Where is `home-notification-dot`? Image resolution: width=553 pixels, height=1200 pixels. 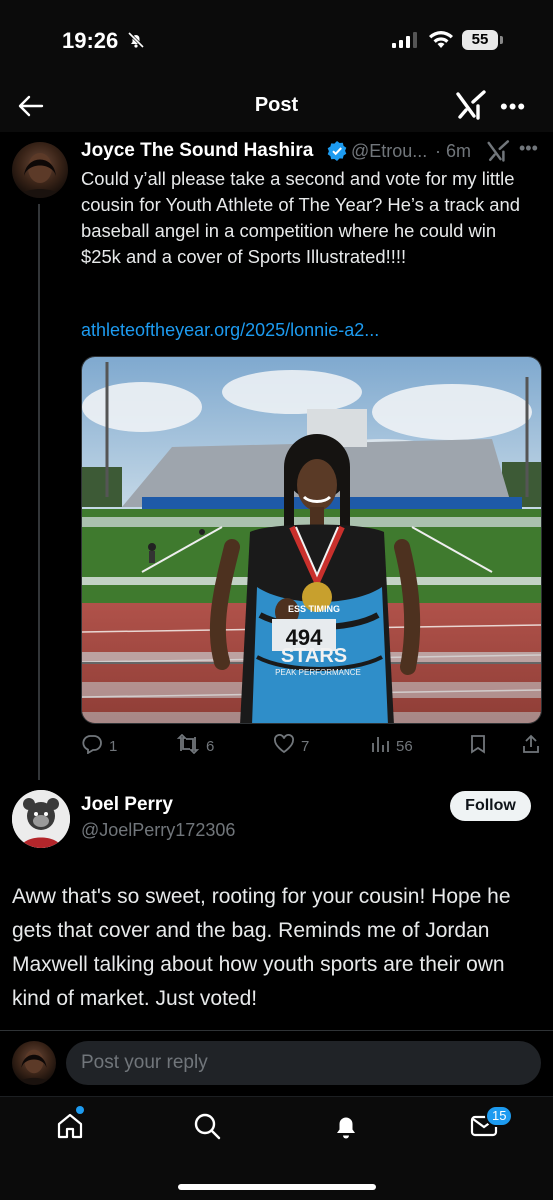
home-notification-dot is located at coordinates (80, 1110).